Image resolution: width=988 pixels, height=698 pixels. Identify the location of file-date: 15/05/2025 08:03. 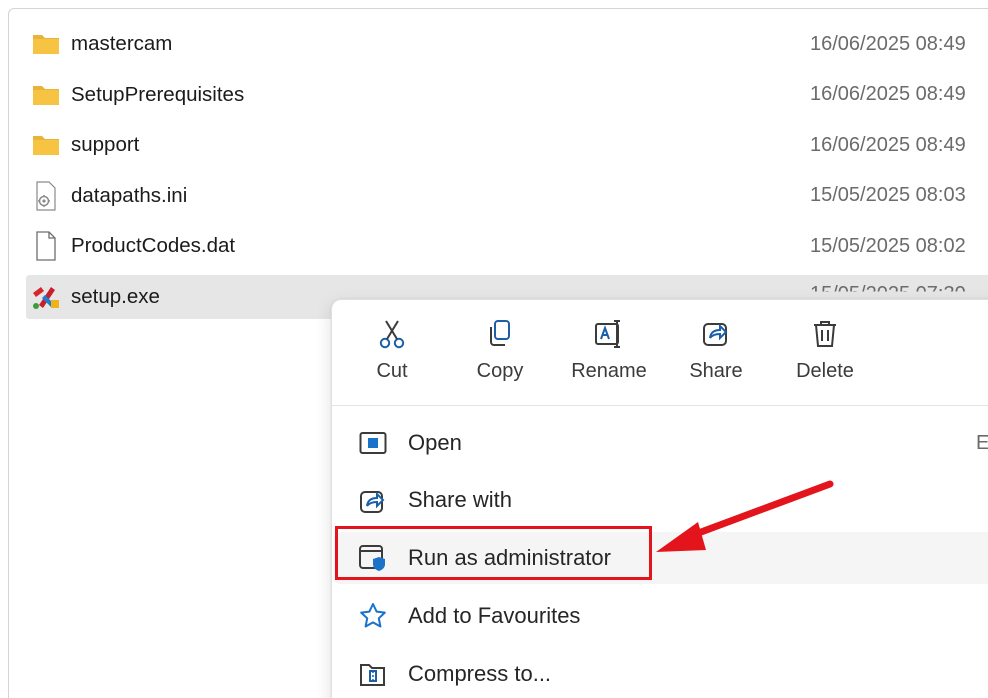
(888, 195).